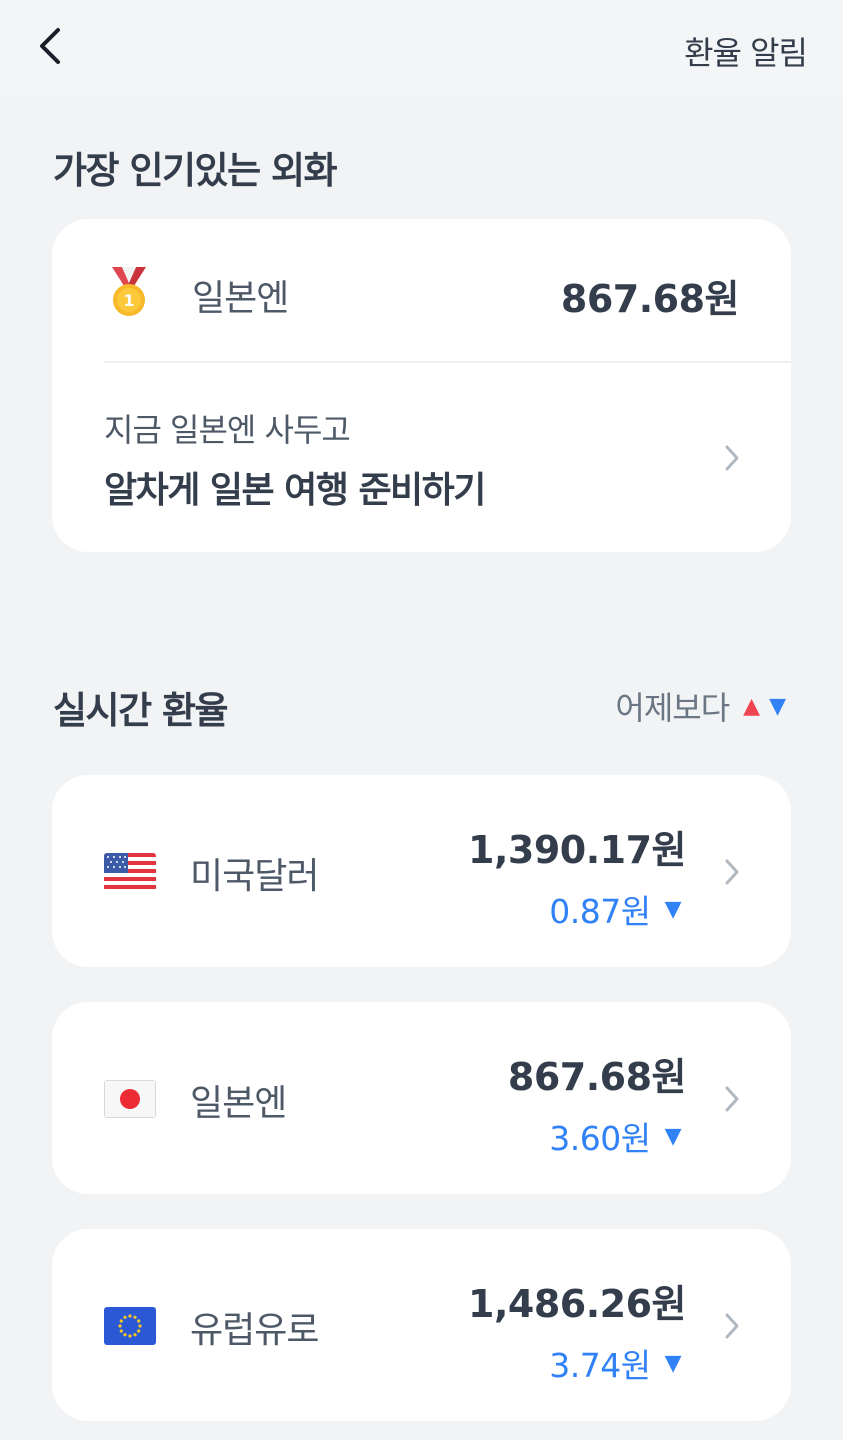 The height and width of the screenshot is (1440, 843). I want to click on currency-row-usd: 미국달러 1,390.17원 0.87원 ▼, so click(421, 871).